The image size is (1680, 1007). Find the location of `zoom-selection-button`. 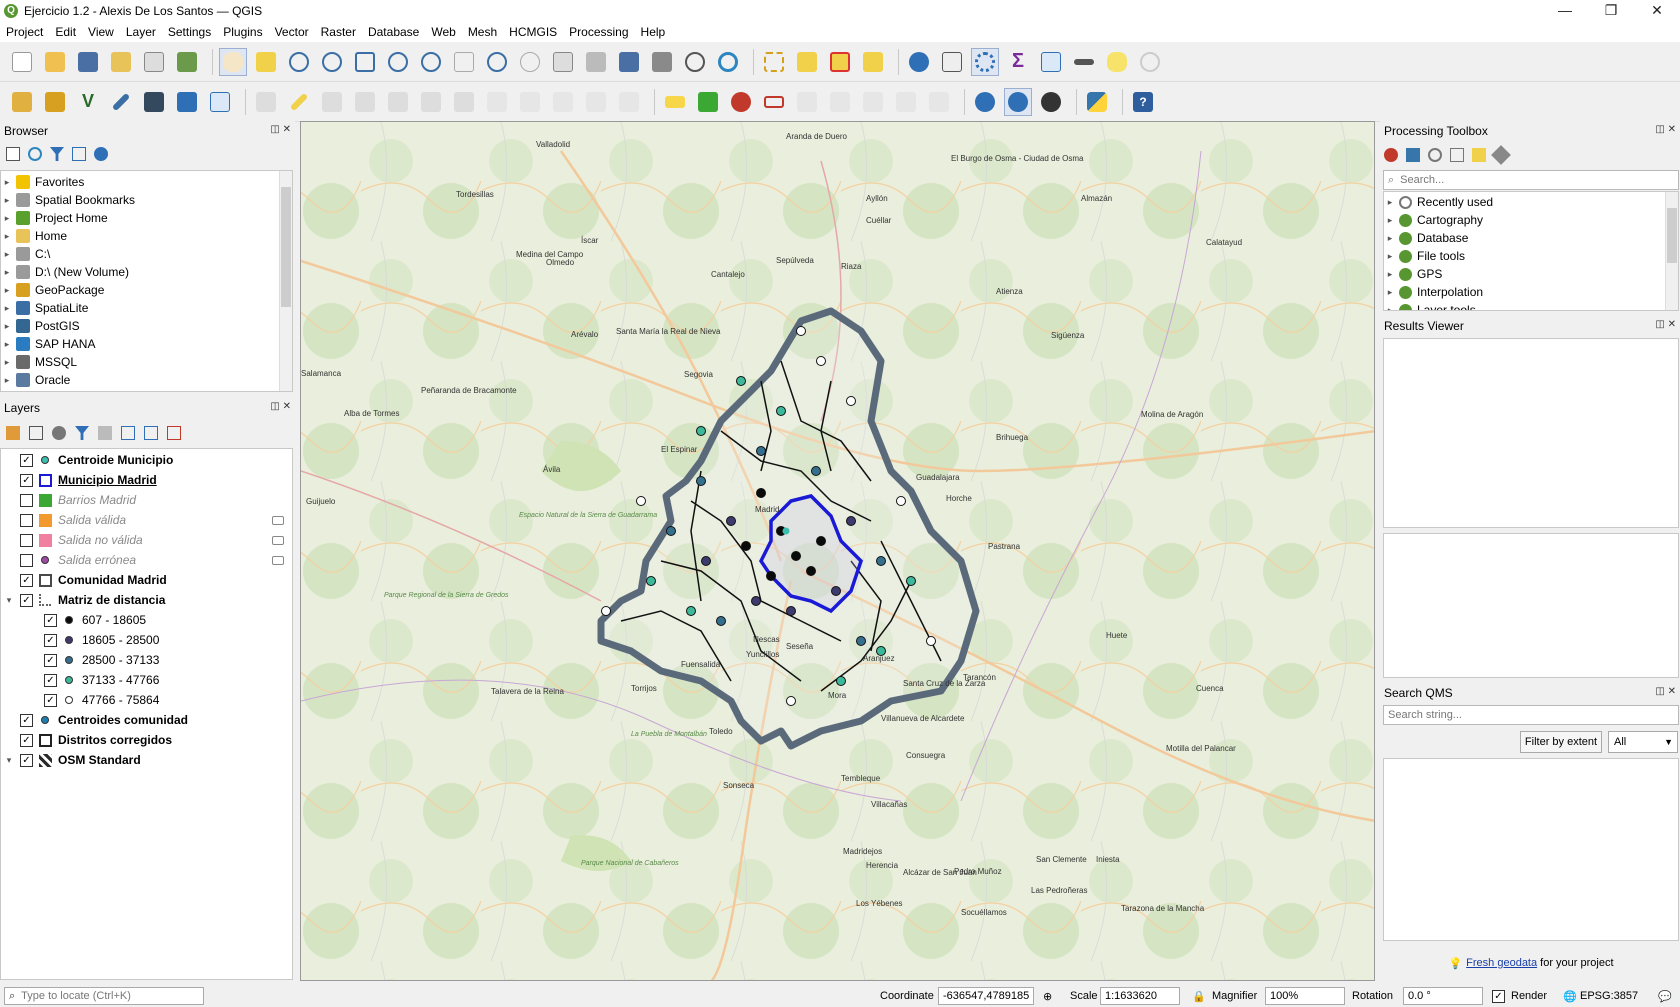

zoom-selection-button is located at coordinates (398, 62).